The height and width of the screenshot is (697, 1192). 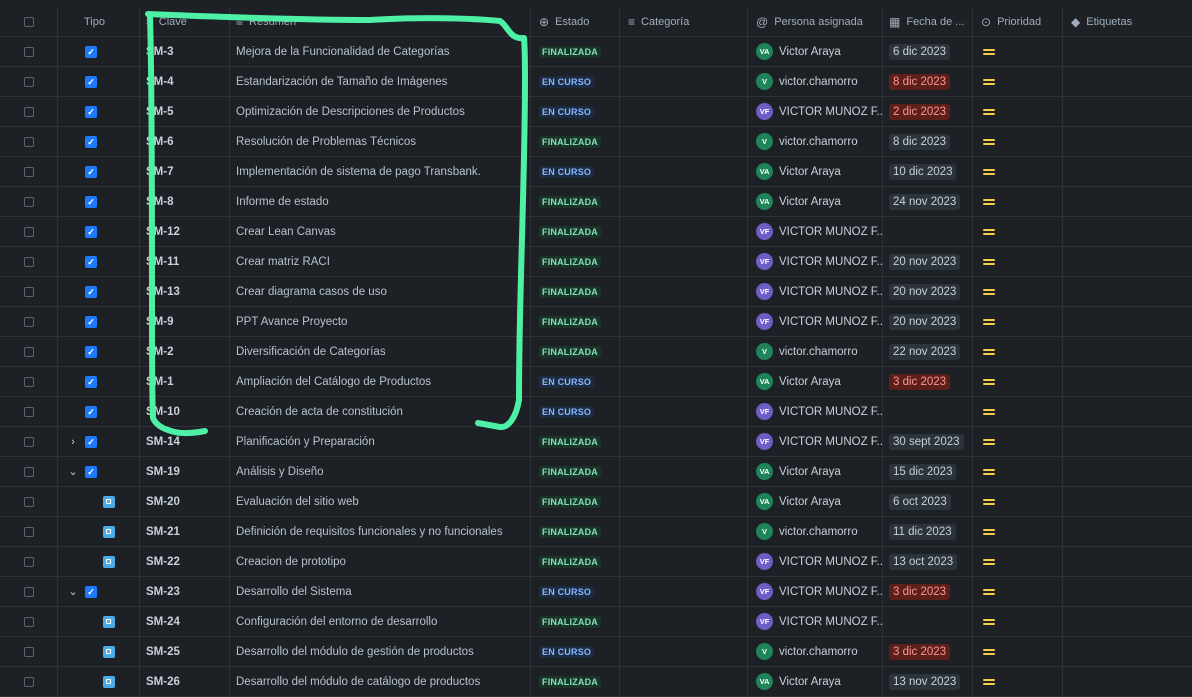 What do you see at coordinates (928, 291) in the screenshot?
I see `due-date-cell: 20 nov 2023` at bounding box center [928, 291].